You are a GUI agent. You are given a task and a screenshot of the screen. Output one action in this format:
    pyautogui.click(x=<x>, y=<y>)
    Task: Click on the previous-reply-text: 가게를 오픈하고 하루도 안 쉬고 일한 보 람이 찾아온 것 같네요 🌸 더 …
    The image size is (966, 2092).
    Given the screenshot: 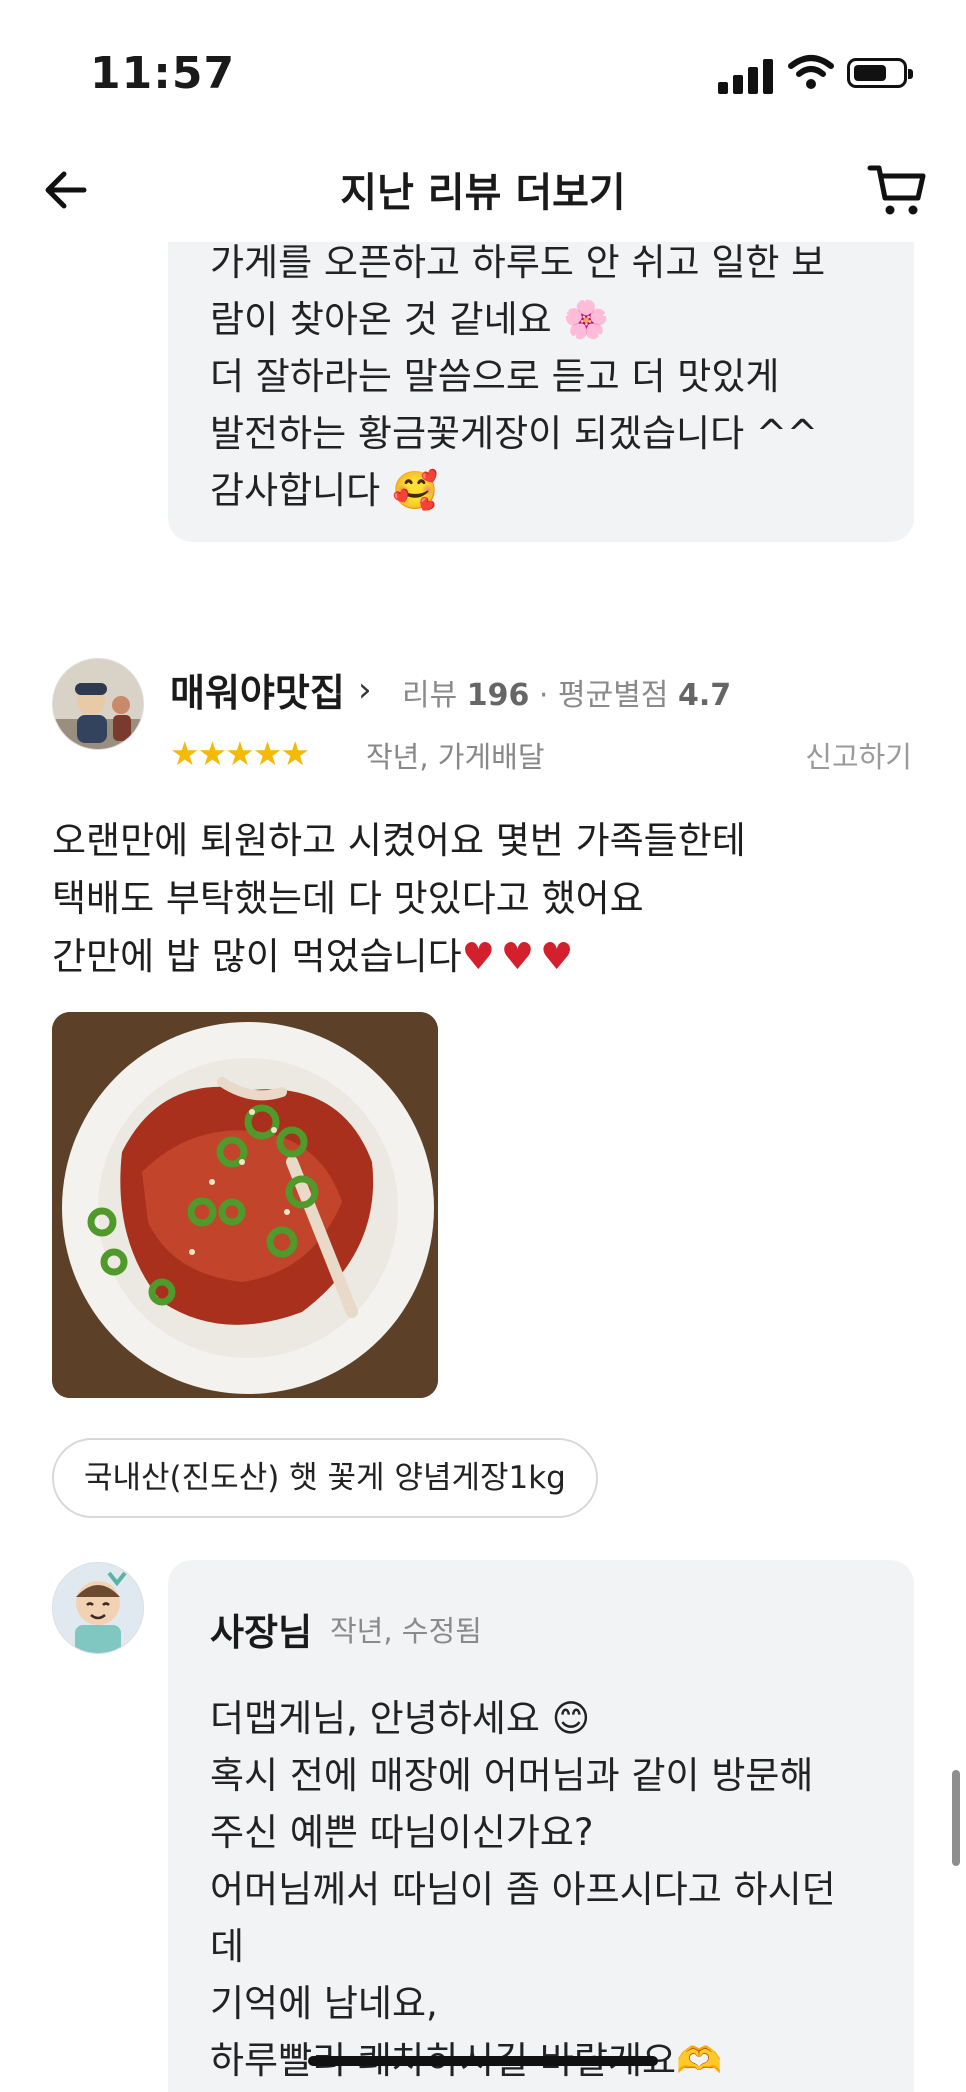 What is the action you would take?
    pyautogui.click(x=518, y=377)
    